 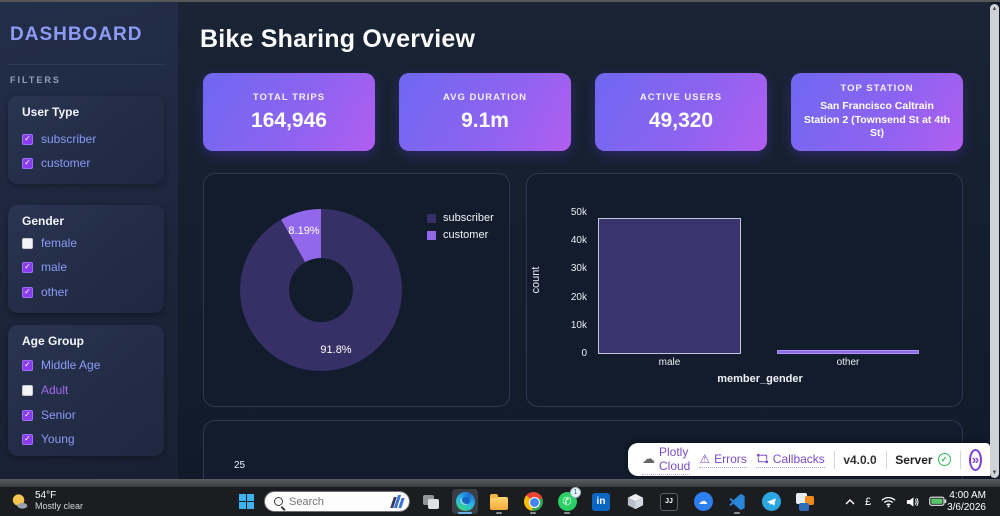 I want to click on blue-app-icon: ☁, so click(x=703, y=501).